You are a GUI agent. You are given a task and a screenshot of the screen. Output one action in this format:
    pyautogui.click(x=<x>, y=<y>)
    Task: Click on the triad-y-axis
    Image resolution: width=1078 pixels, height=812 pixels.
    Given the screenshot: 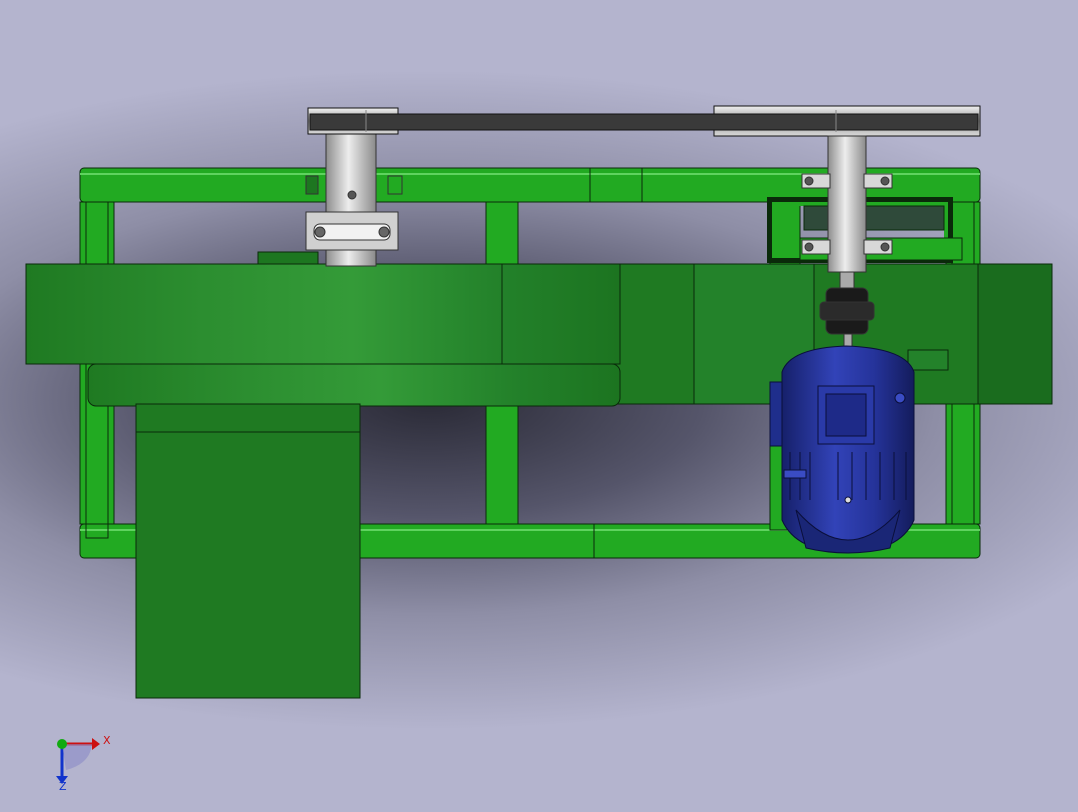 What is the action you would take?
    pyautogui.click(x=62, y=744)
    